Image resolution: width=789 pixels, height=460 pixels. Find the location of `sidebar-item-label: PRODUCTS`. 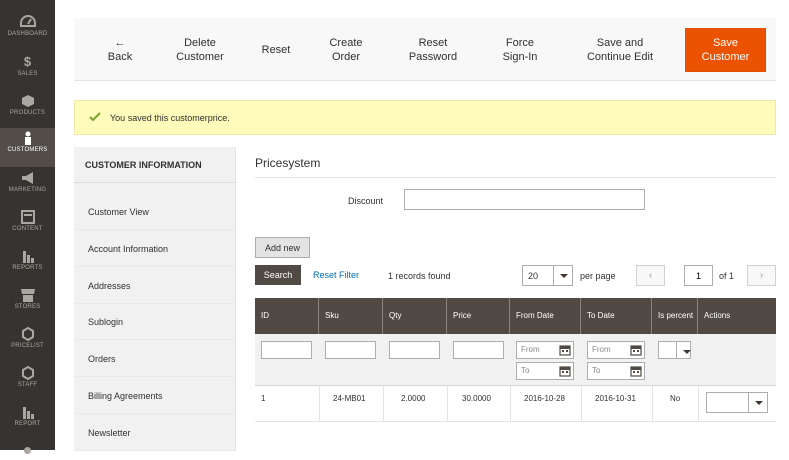

sidebar-item-label: PRODUCTS is located at coordinates (27, 113).